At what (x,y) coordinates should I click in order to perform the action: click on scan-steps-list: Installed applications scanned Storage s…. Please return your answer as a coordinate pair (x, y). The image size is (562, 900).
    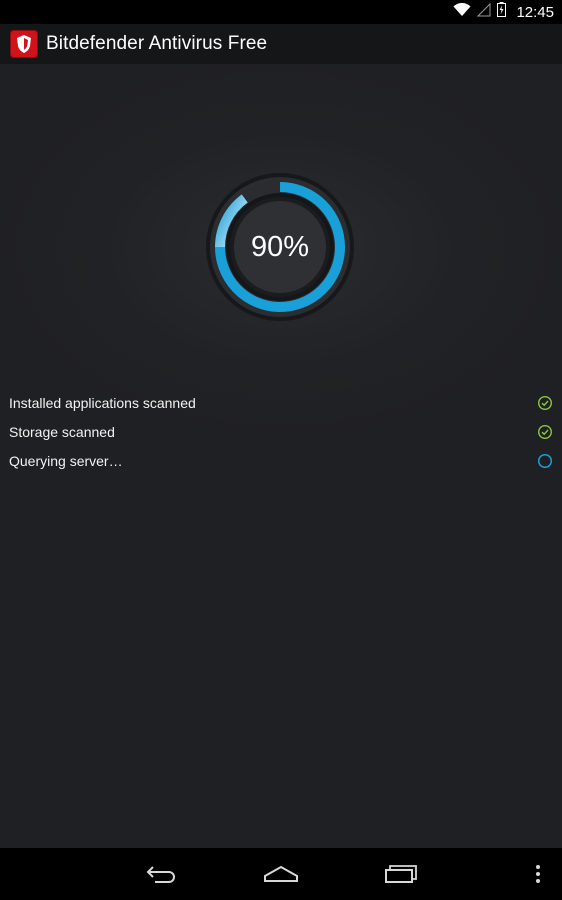
    Looking at the image, I should click on (281, 431).